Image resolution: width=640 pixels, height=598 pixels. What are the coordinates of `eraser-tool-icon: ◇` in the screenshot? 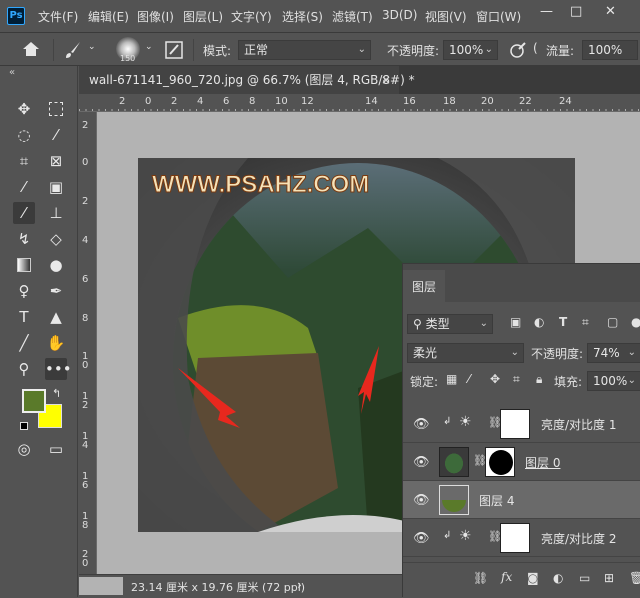 It's located at (56, 239).